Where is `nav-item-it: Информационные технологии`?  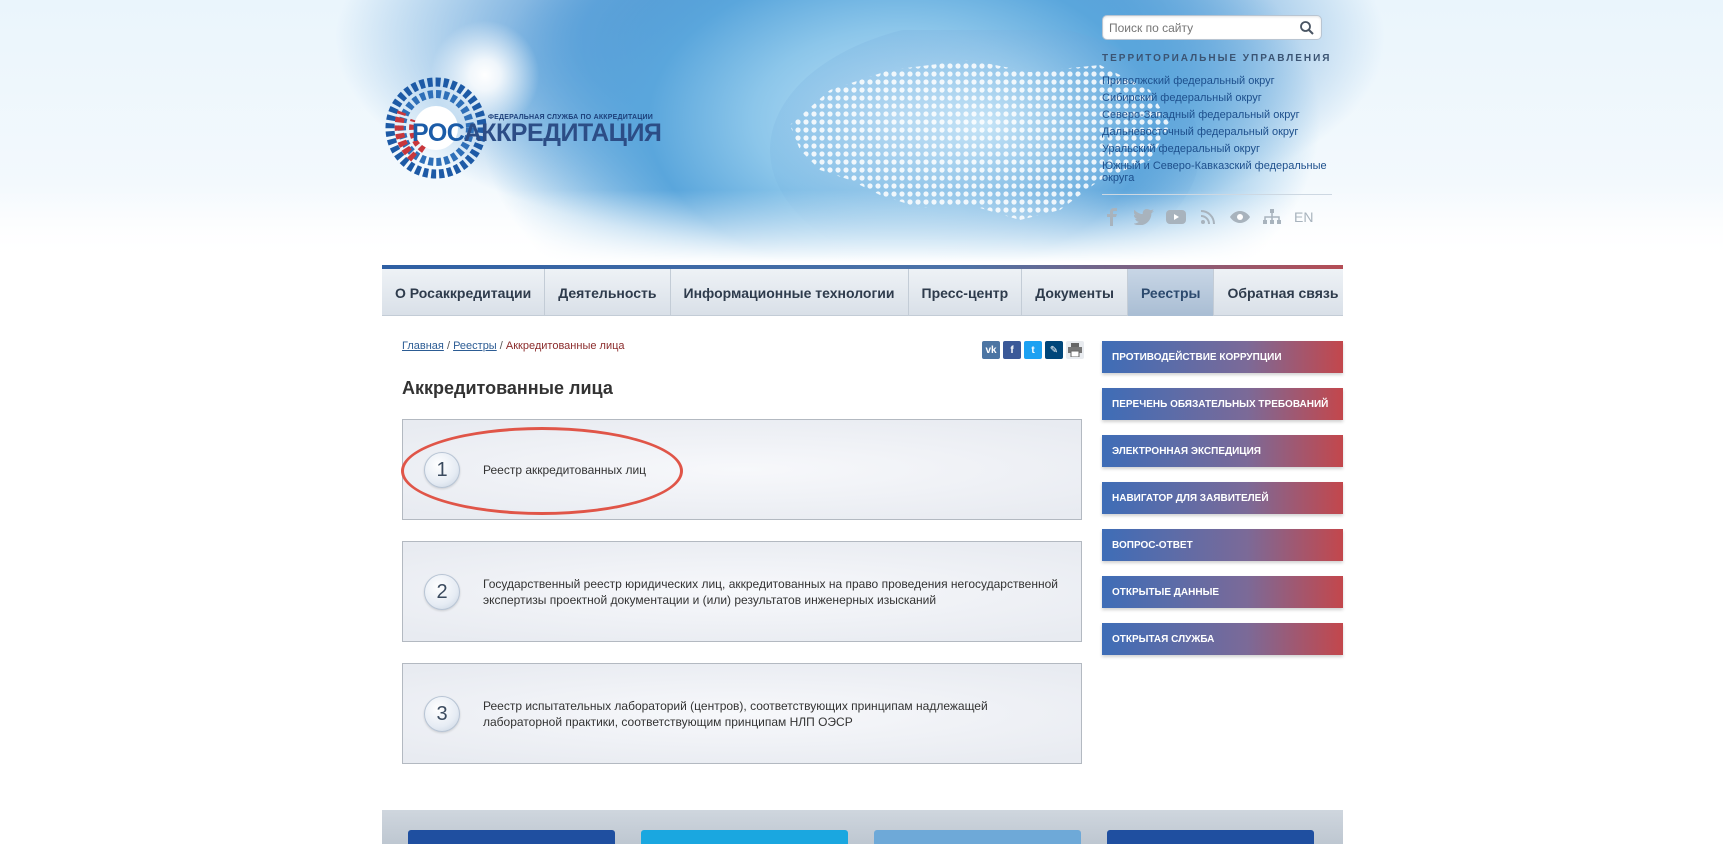 nav-item-it: Информационные технологии is located at coordinates (790, 292).